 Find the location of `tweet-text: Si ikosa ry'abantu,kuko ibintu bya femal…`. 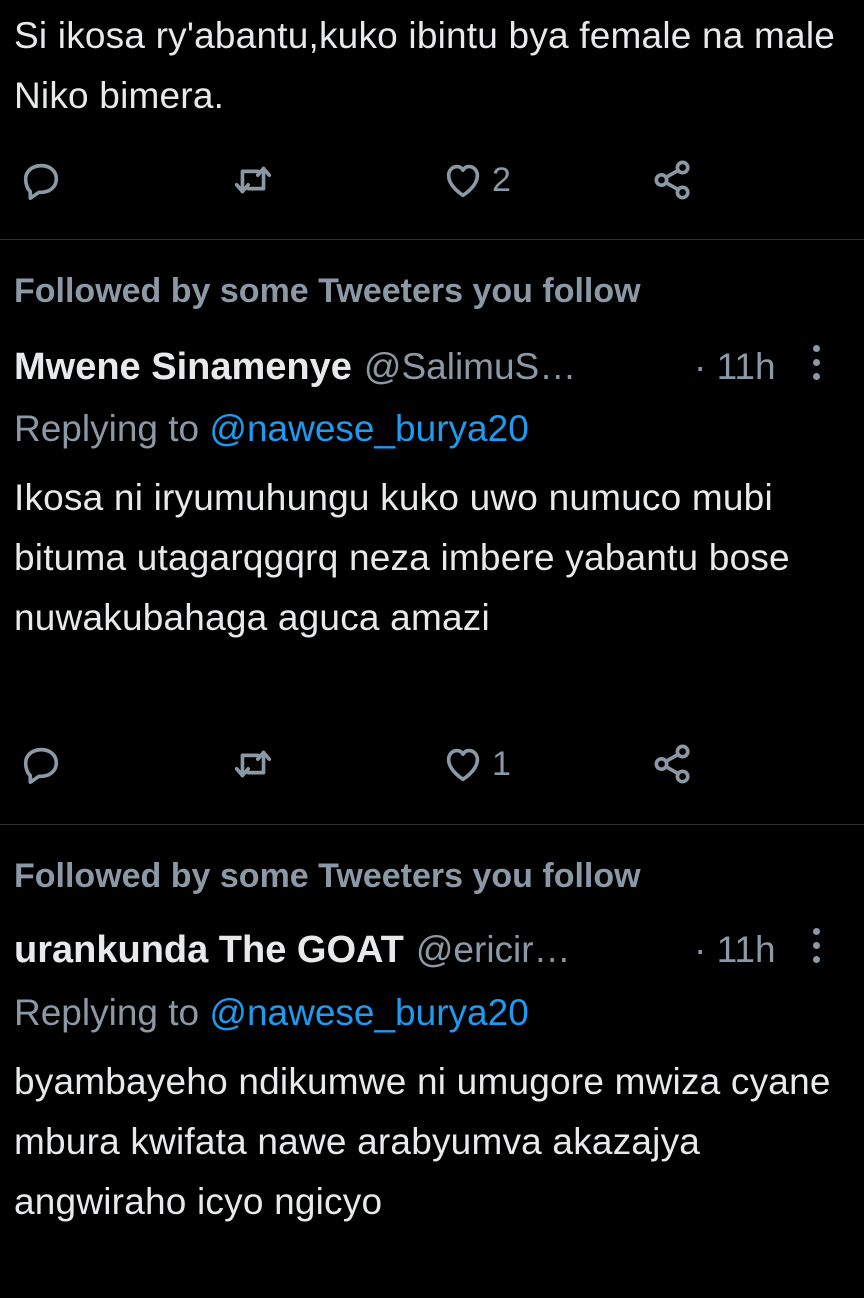

tweet-text: Si ikosa ry'abantu,kuko ibintu bya femal… is located at coordinates (425, 65).